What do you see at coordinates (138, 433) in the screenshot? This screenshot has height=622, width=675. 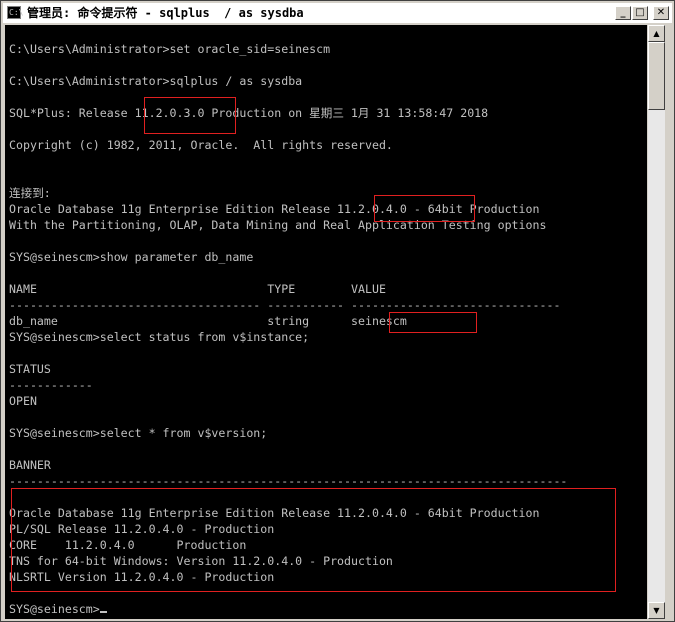 I see `console-line: SYS@seinescm>select * from v$version;` at bounding box center [138, 433].